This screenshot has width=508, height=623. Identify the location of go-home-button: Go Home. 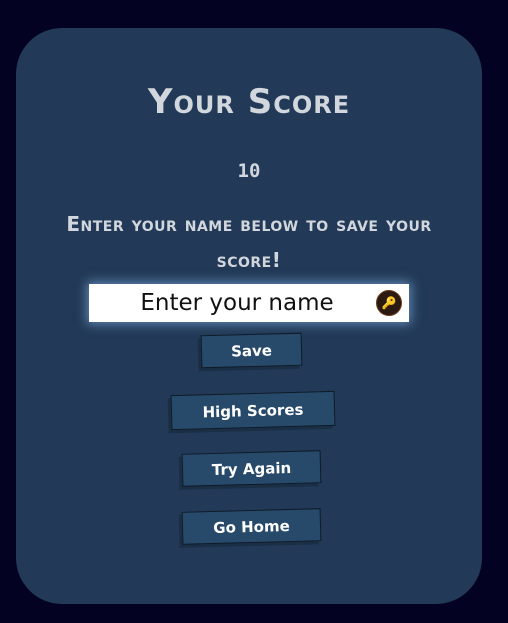
(251, 526).